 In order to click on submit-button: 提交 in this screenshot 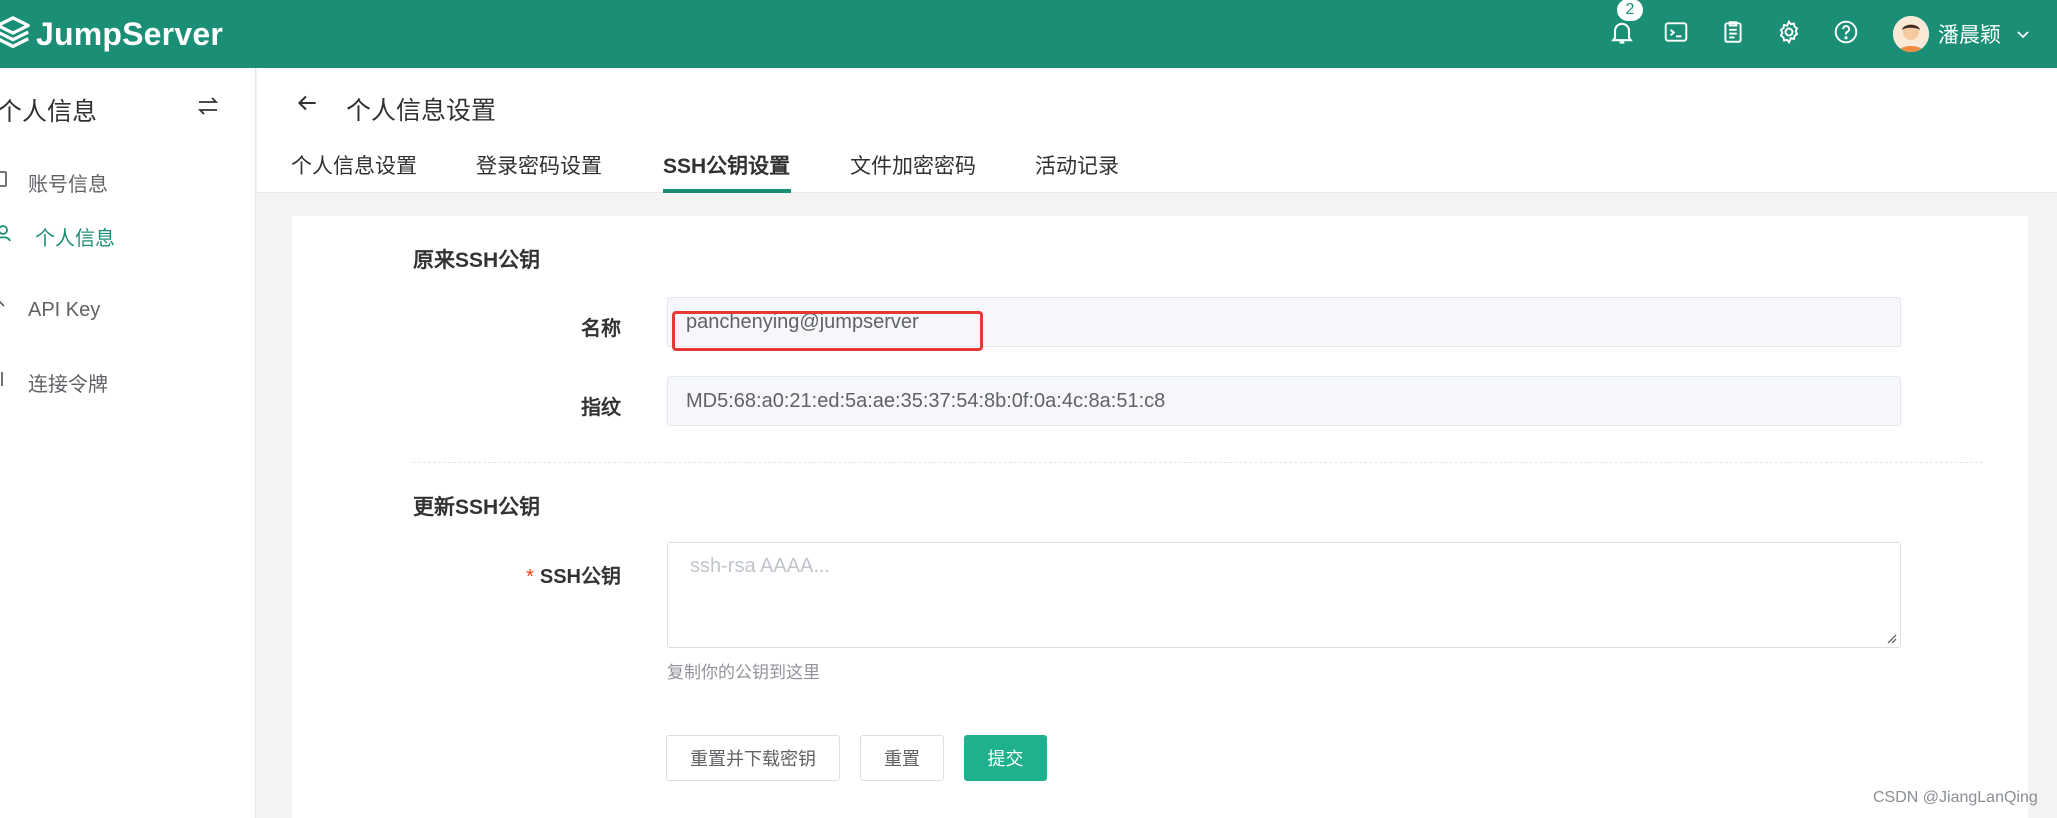, I will do `click(1005, 758)`.